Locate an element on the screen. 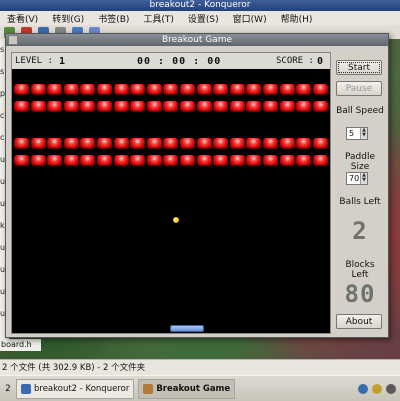  blocks-left-display: 80 is located at coordinates (360, 294).